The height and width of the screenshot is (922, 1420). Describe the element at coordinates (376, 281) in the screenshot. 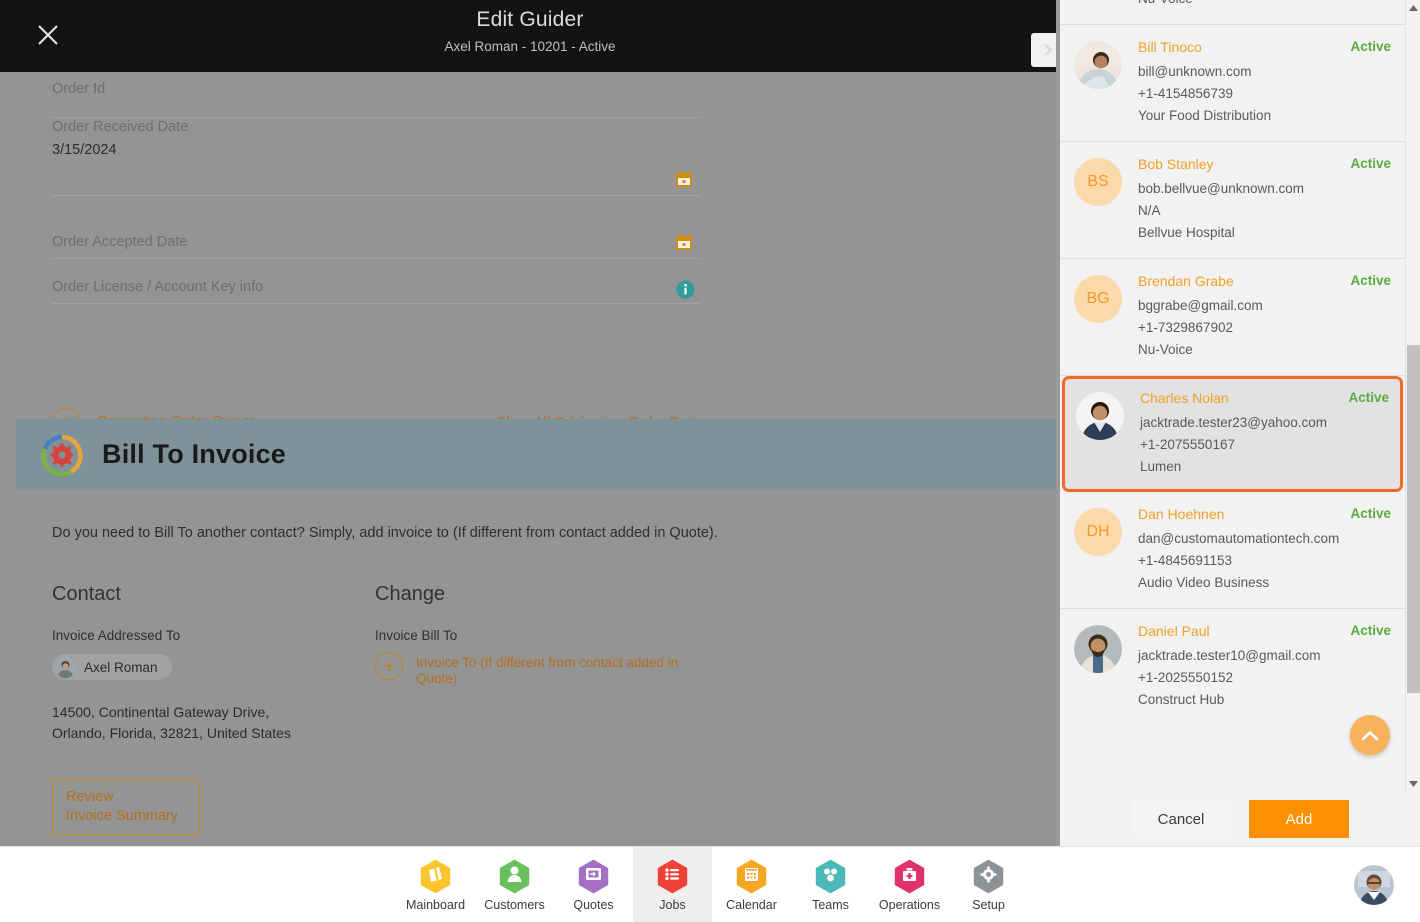

I see `order-license-field: Order License / Account Key info` at that location.